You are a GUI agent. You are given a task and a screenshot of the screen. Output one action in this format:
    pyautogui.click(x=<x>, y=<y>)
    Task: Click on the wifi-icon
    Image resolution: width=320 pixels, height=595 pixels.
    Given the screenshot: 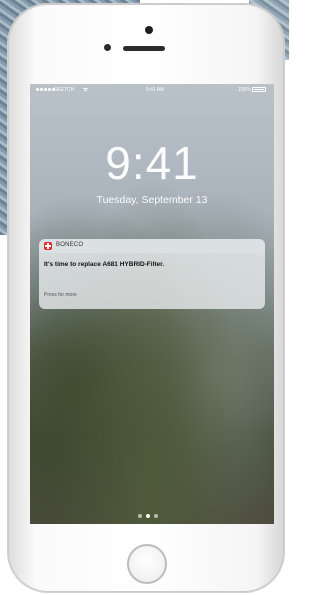 What is the action you would take?
    pyautogui.click(x=85, y=89)
    